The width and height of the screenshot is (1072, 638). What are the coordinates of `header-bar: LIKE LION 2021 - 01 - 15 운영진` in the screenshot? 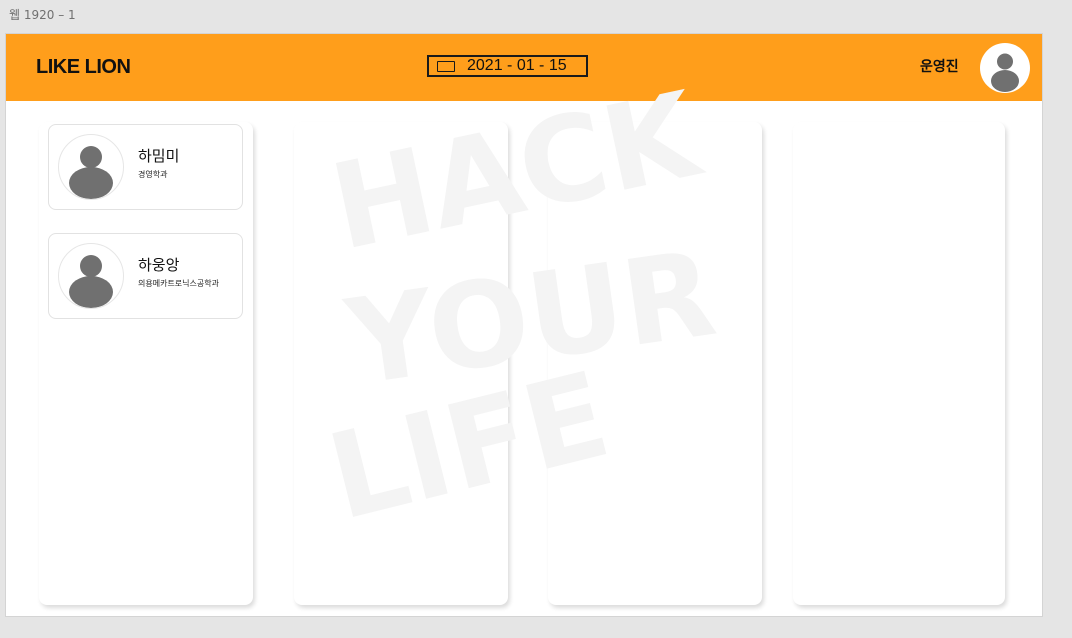 It's located at (524, 67).